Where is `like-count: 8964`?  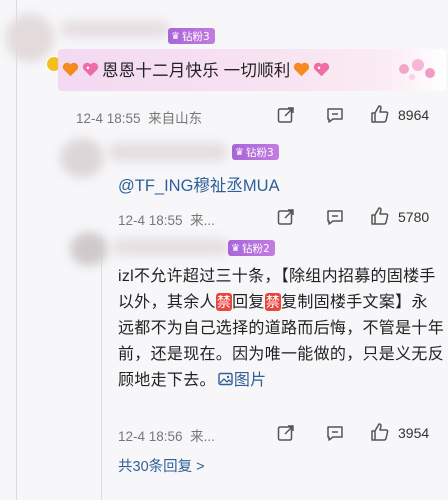 like-count: 8964 is located at coordinates (414, 115).